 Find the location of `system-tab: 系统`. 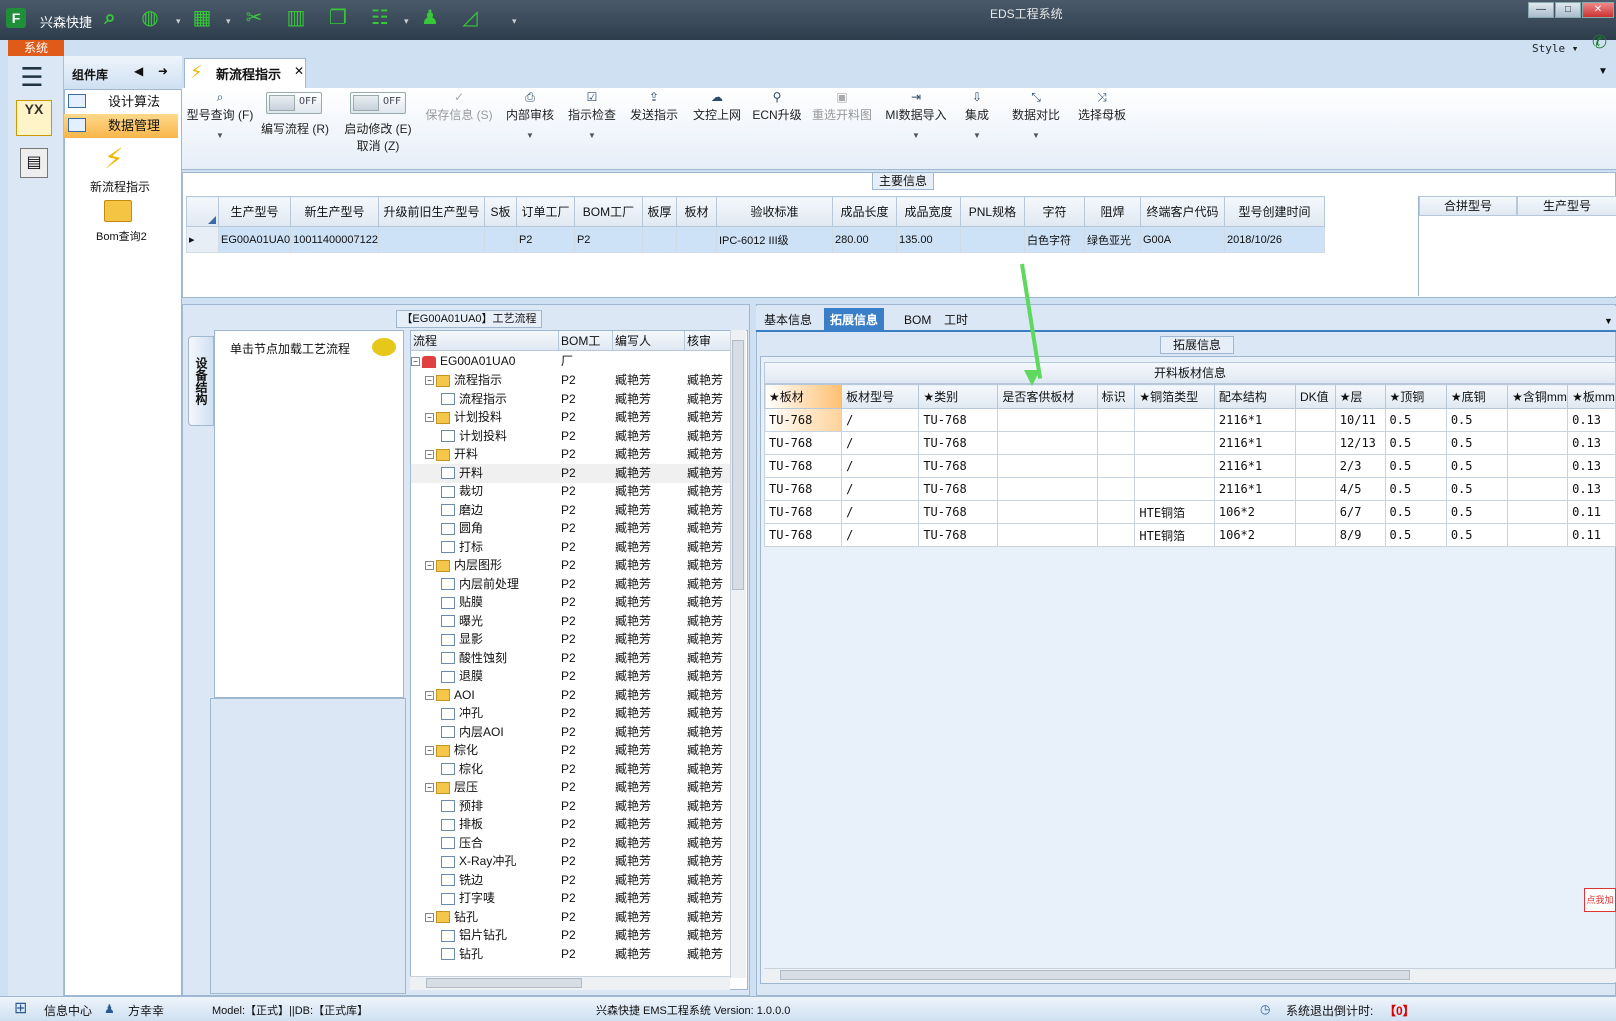

system-tab: 系统 is located at coordinates (36, 48).